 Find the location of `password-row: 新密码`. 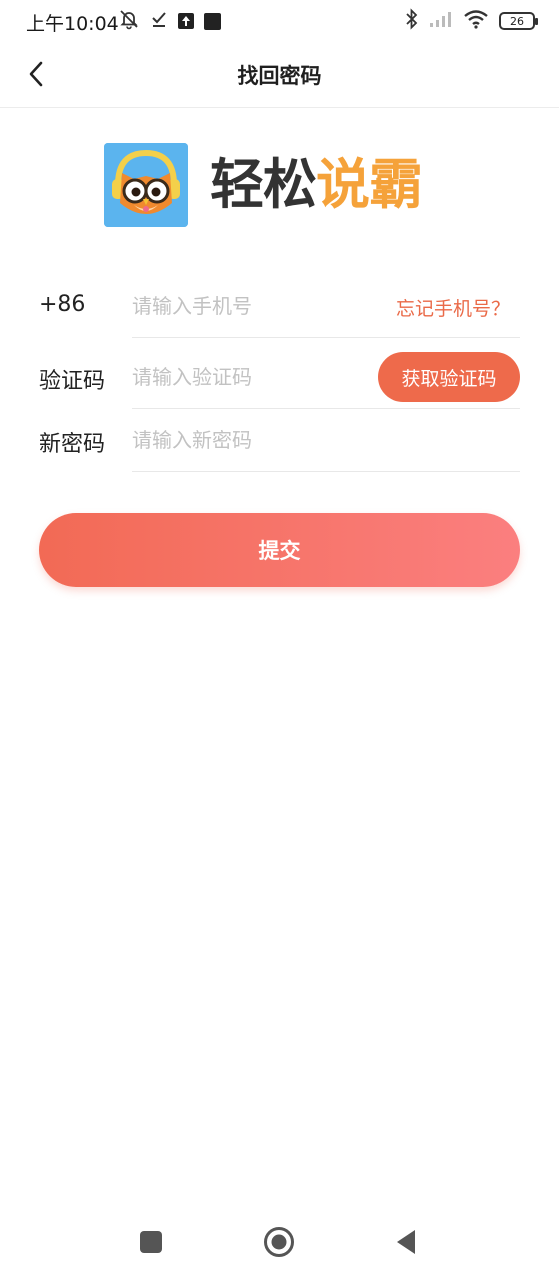

password-row: 新密码 is located at coordinates (279, 440).